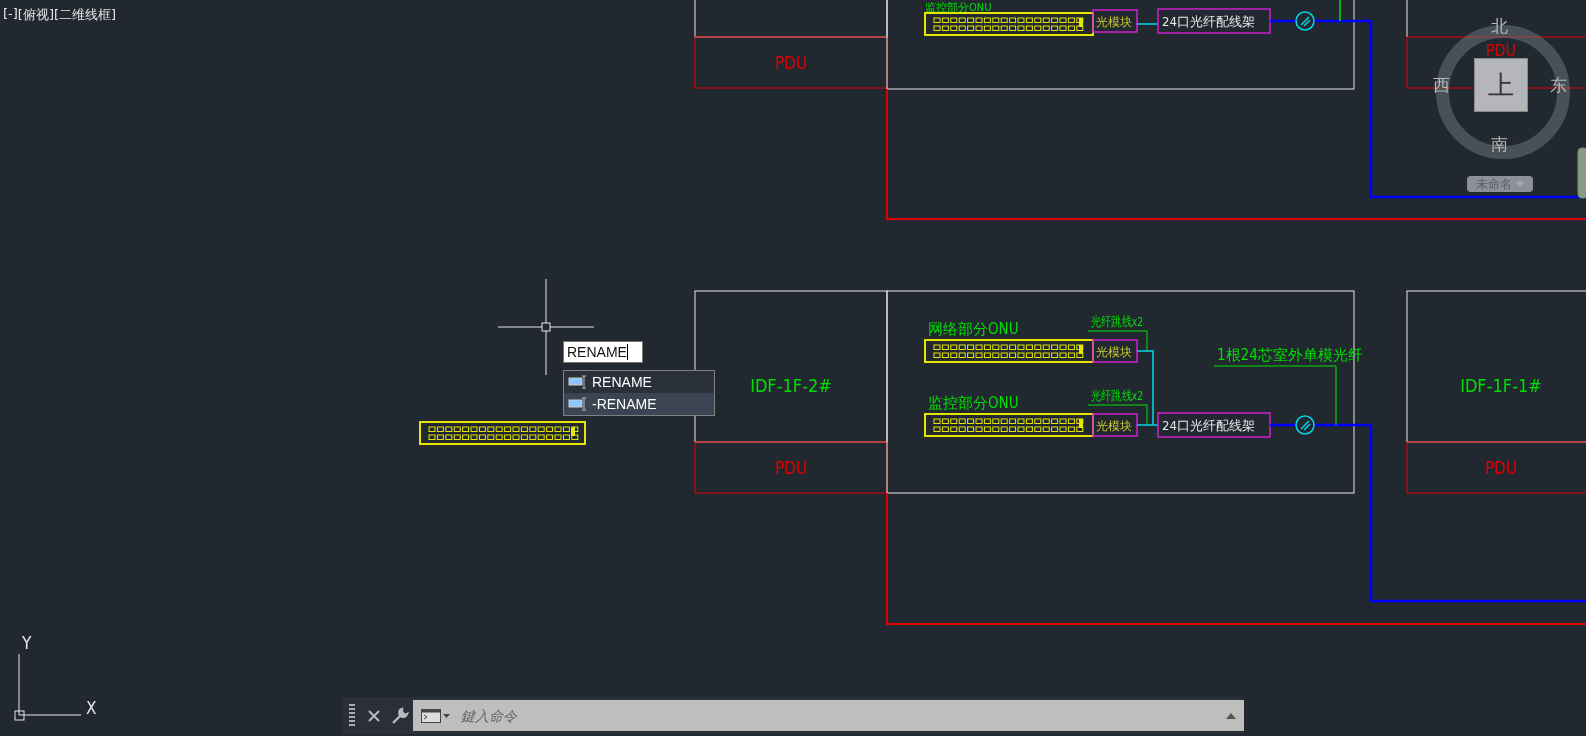 The height and width of the screenshot is (736, 1586). I want to click on terminal-icon, so click(436, 715).